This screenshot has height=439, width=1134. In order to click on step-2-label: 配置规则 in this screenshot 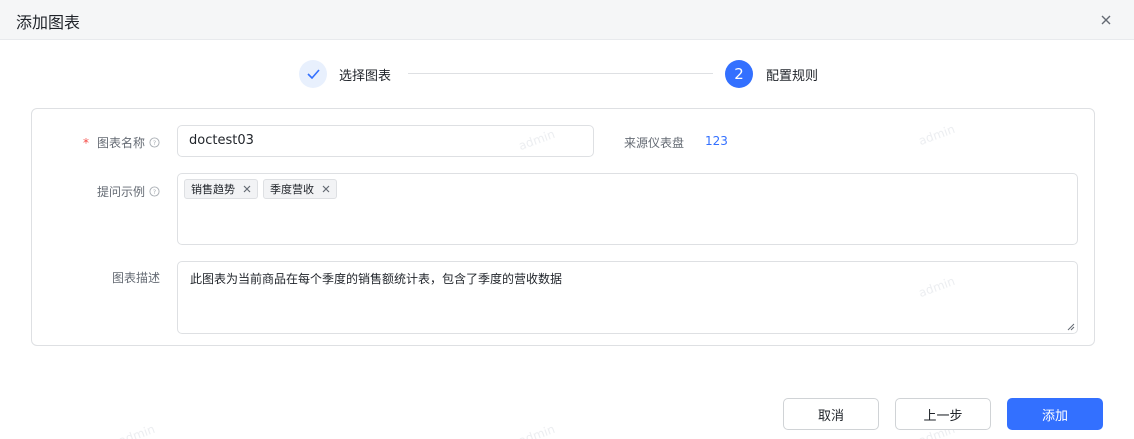, I will do `click(792, 76)`.